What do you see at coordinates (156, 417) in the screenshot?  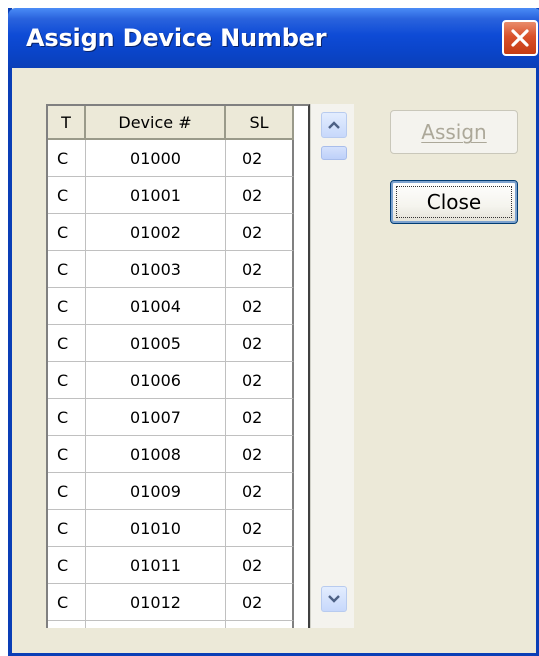 I see `cell-device-number: 01007` at bounding box center [156, 417].